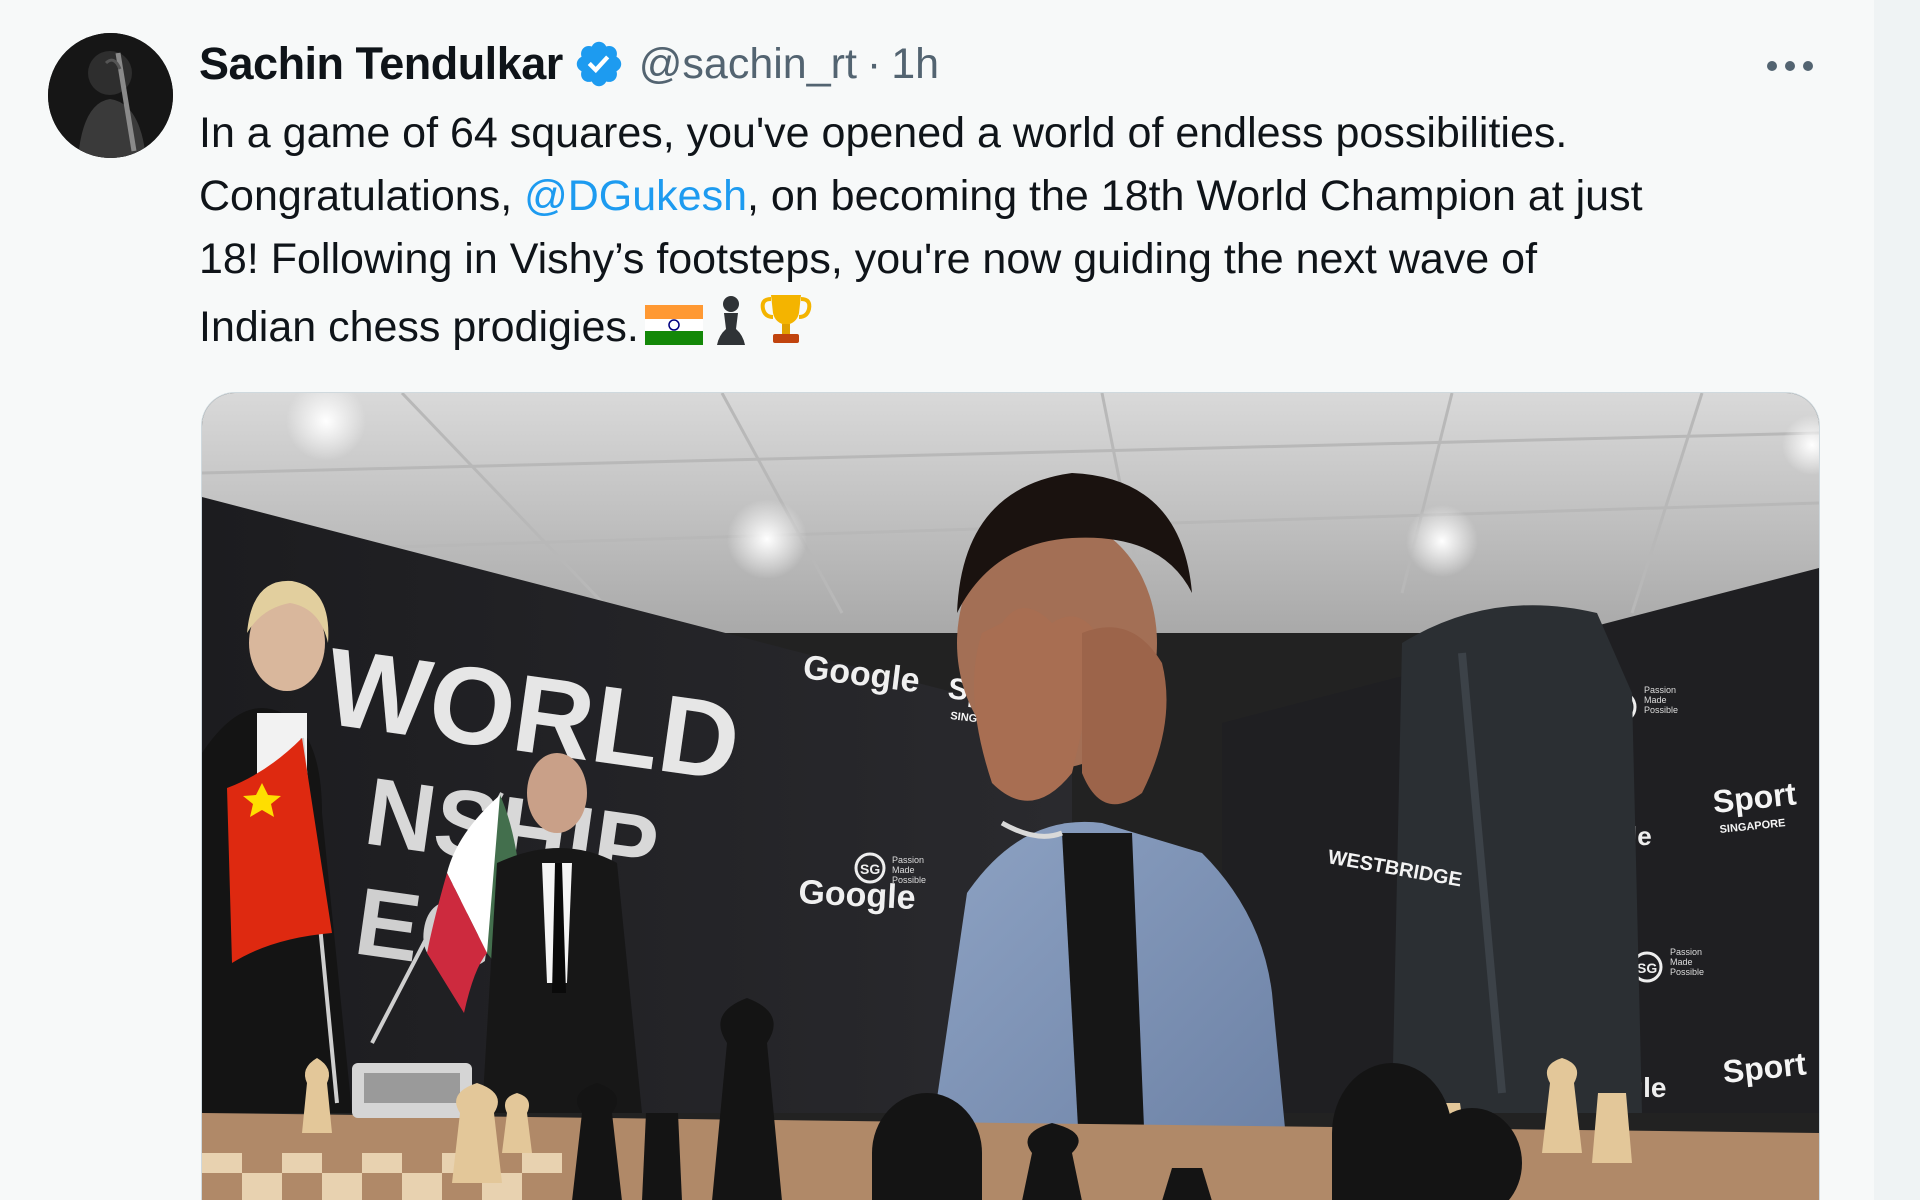 The image size is (1920, 1200). I want to click on mention-link: @DGukesh, so click(635, 196).